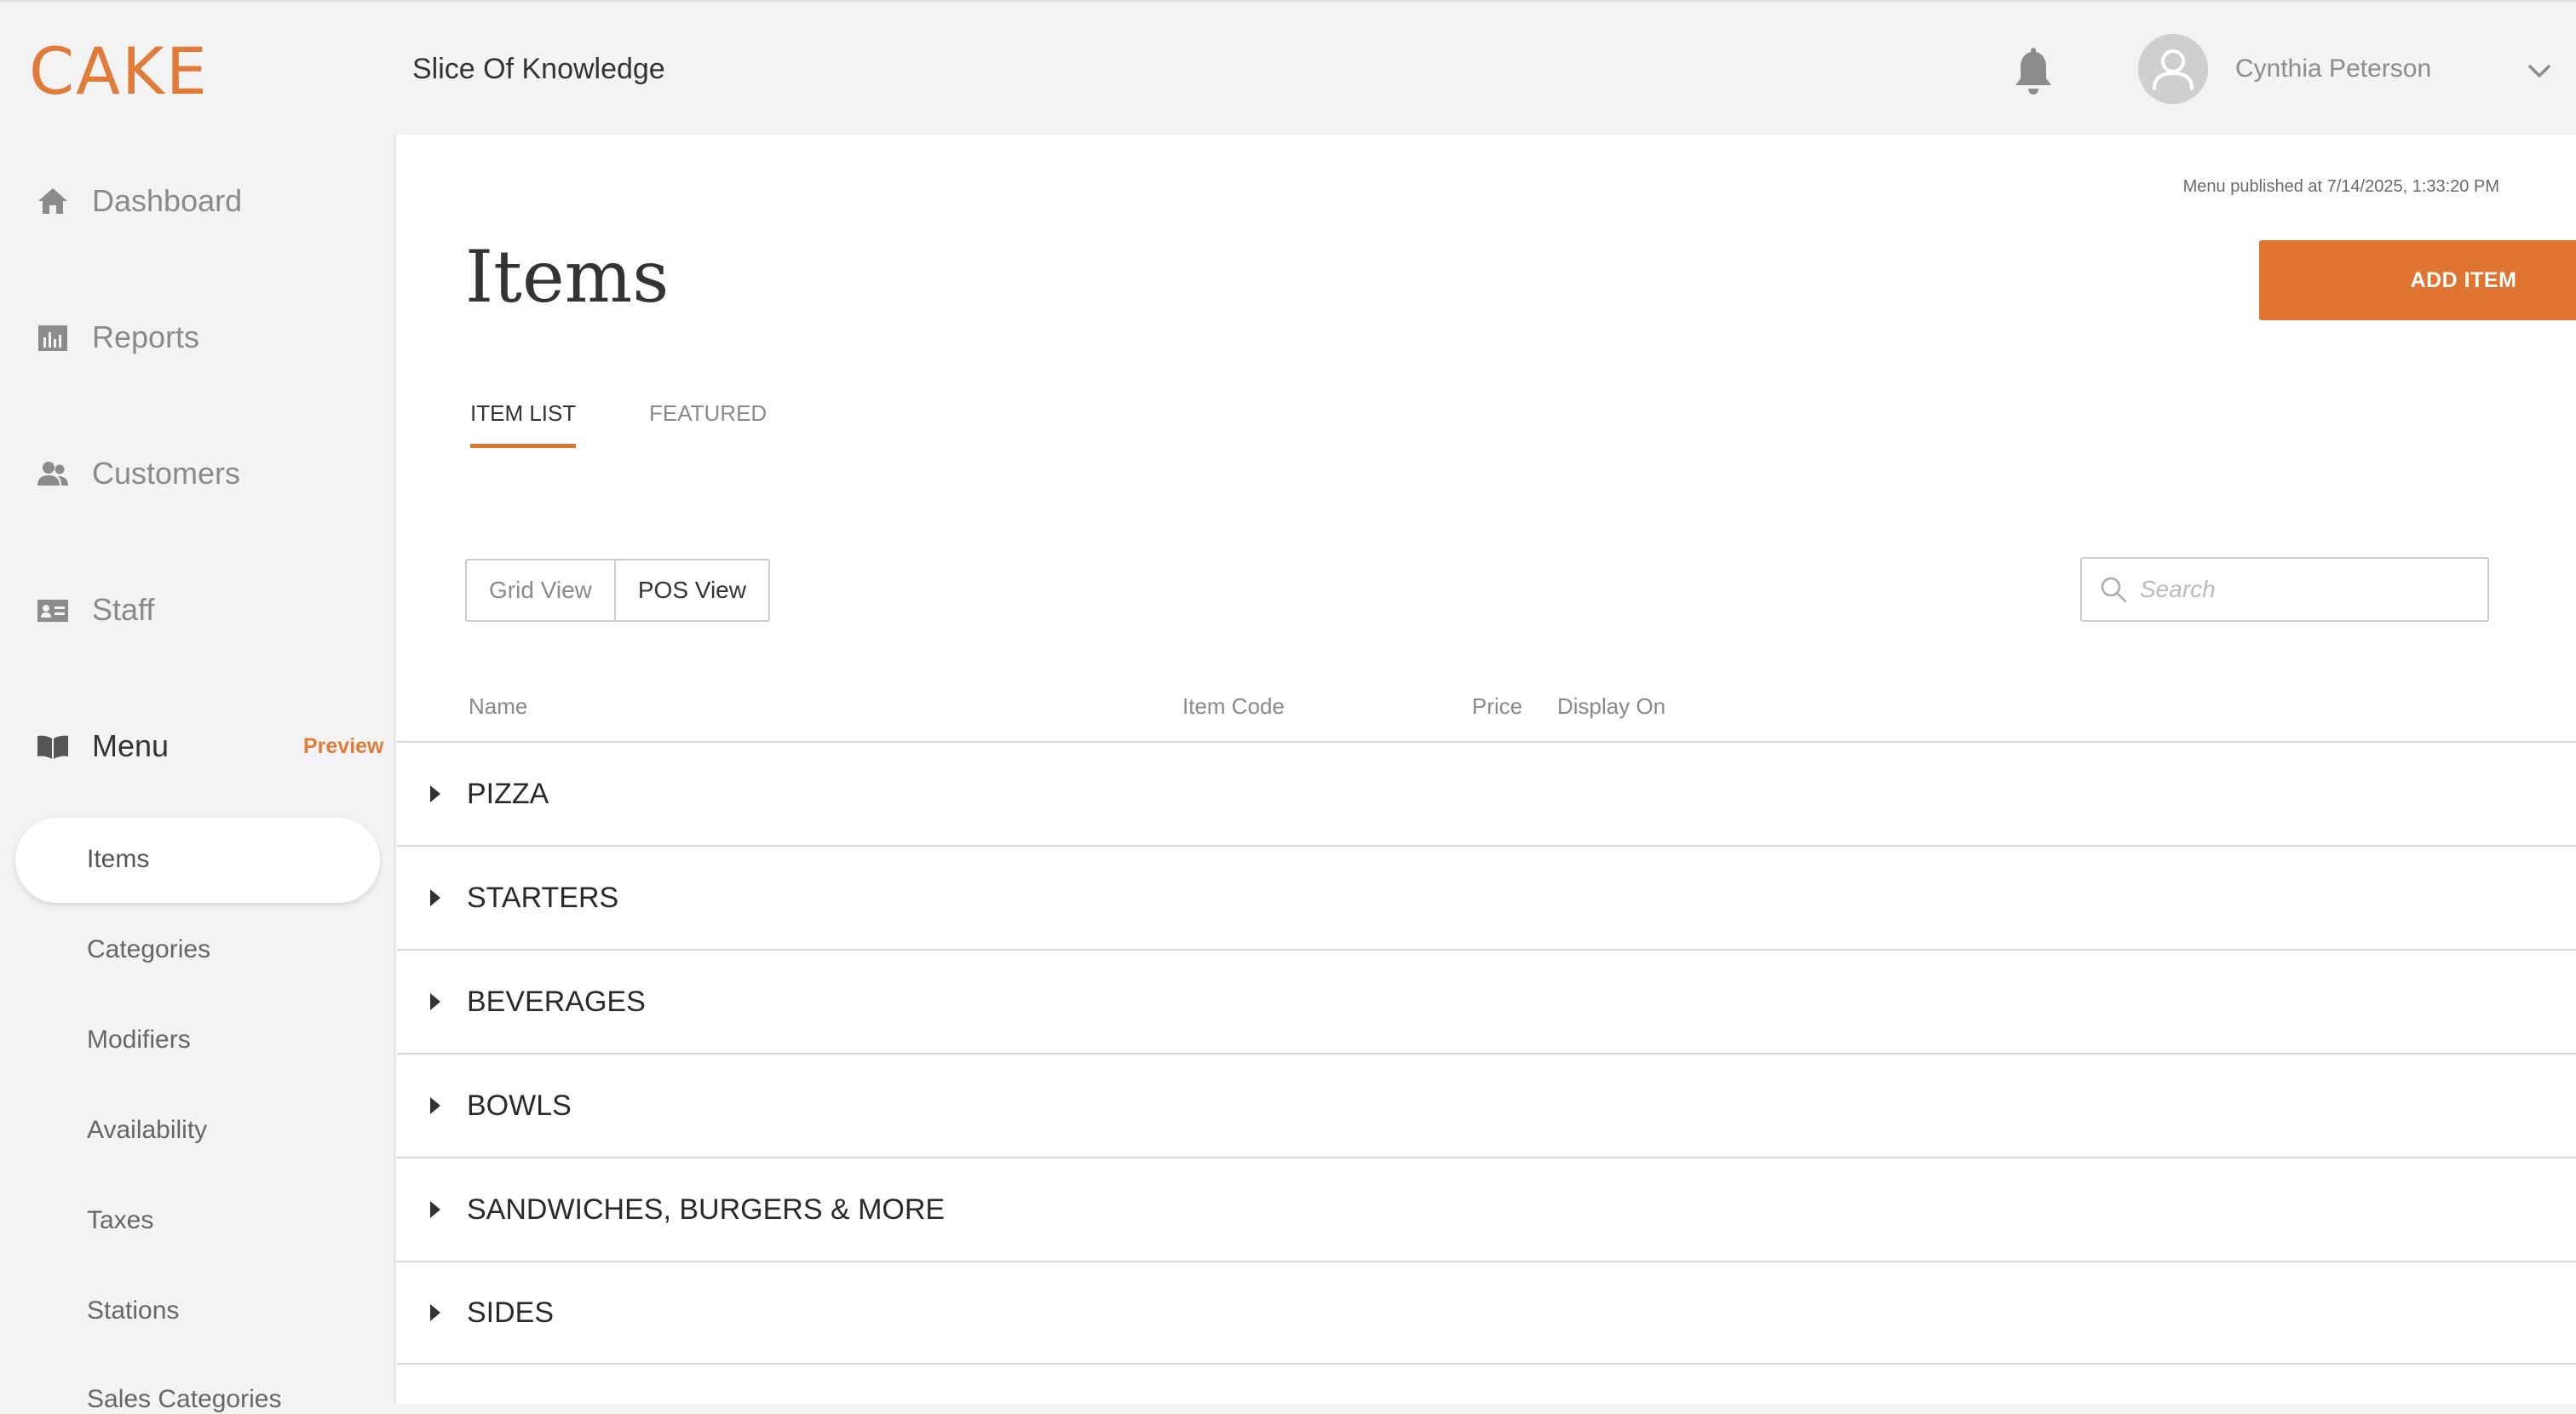 This screenshot has width=2576, height=1414. Describe the element at coordinates (2300, 589) in the screenshot. I see `search-input` at that location.